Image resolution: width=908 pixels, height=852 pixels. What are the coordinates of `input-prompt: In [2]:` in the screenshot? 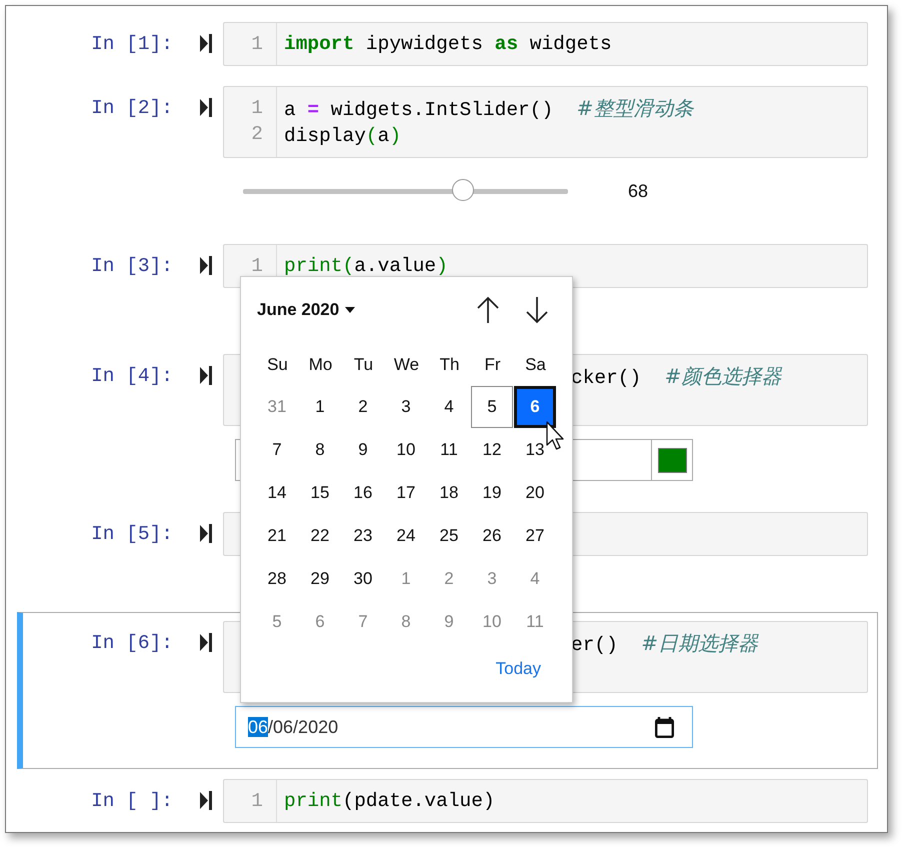 It's located at (131, 108).